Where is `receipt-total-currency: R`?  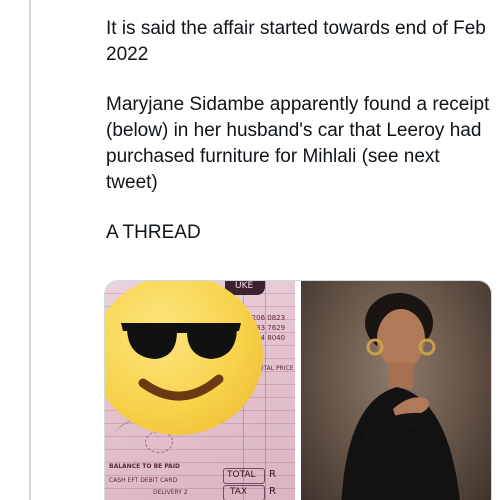
receipt-total-currency: R is located at coordinates (272, 474).